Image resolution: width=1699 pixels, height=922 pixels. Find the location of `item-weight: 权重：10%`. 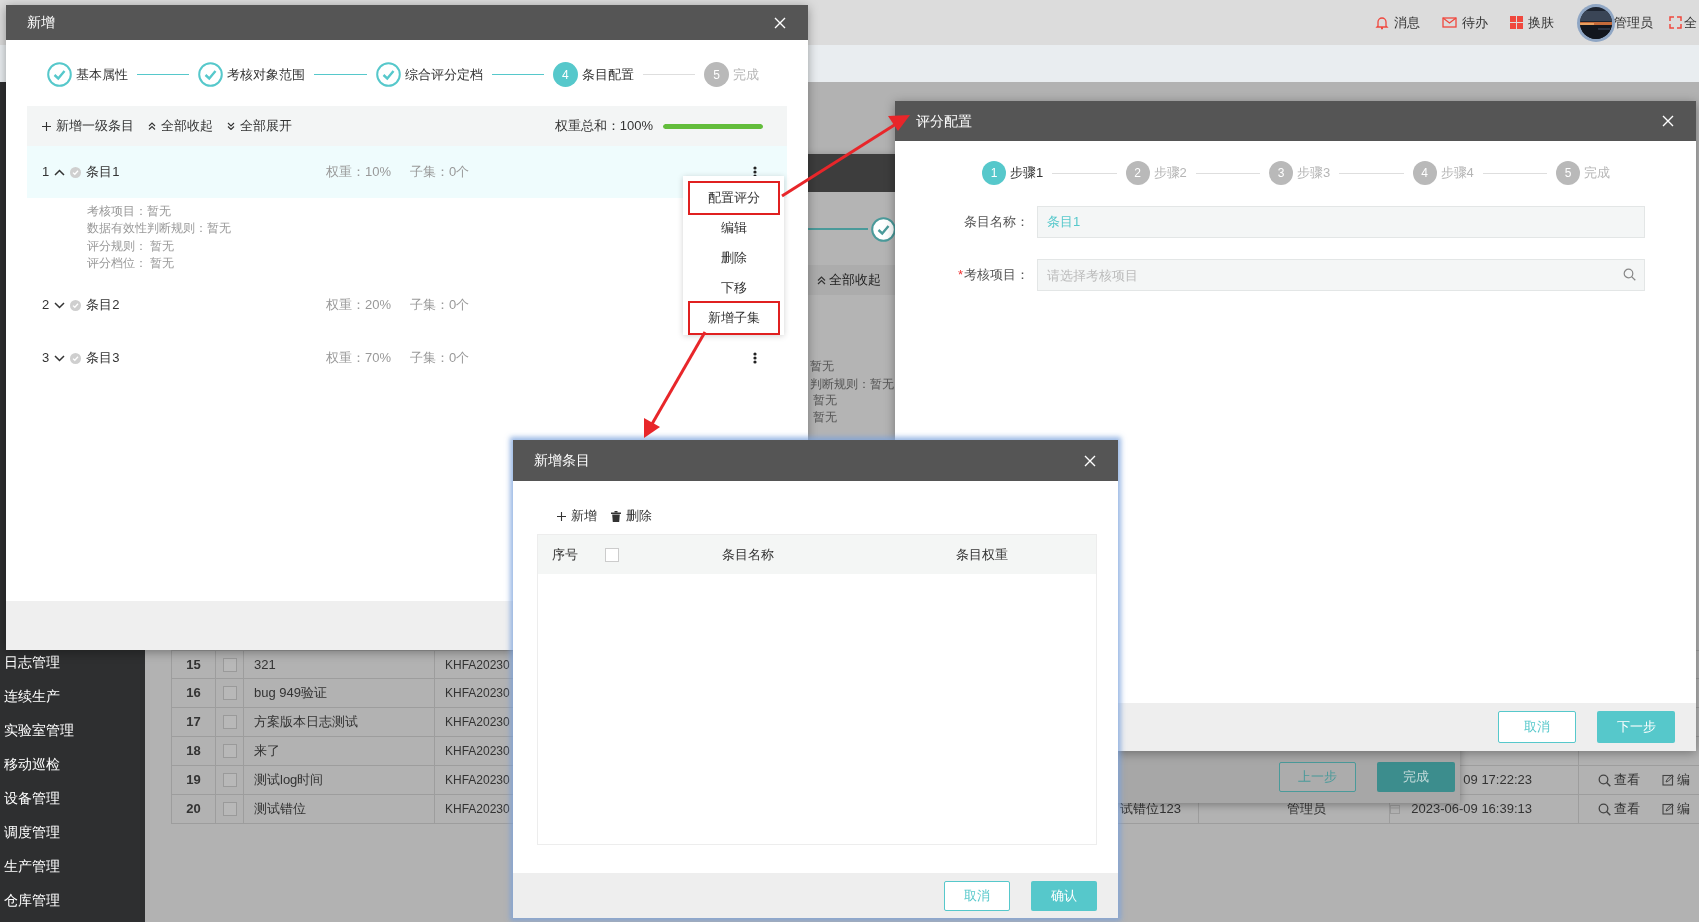

item-weight: 权重：10% is located at coordinates (359, 172).